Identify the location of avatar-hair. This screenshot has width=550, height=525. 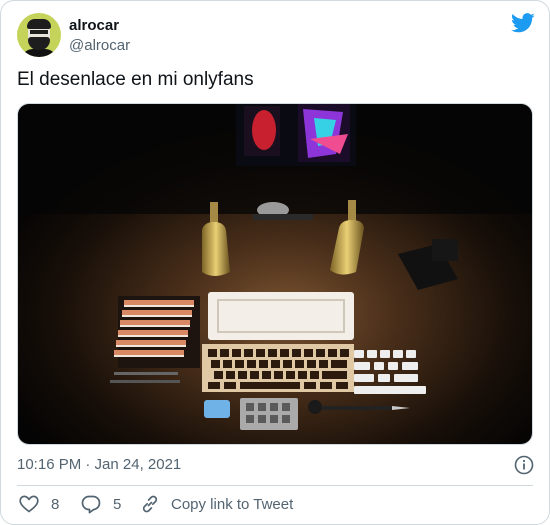
(39, 24).